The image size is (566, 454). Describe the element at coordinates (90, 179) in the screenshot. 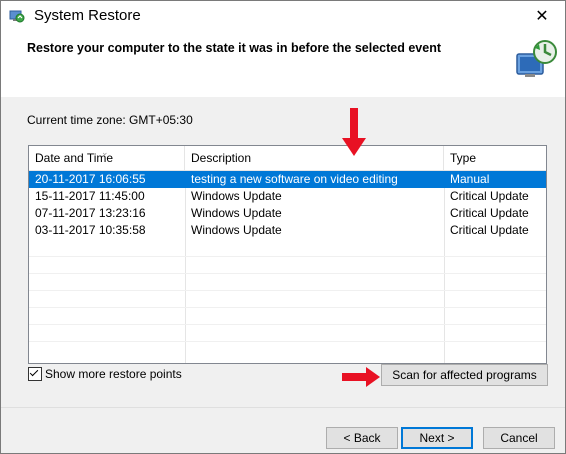

I see `cell-datetime: 20-11-2017 16:06:55` at that location.